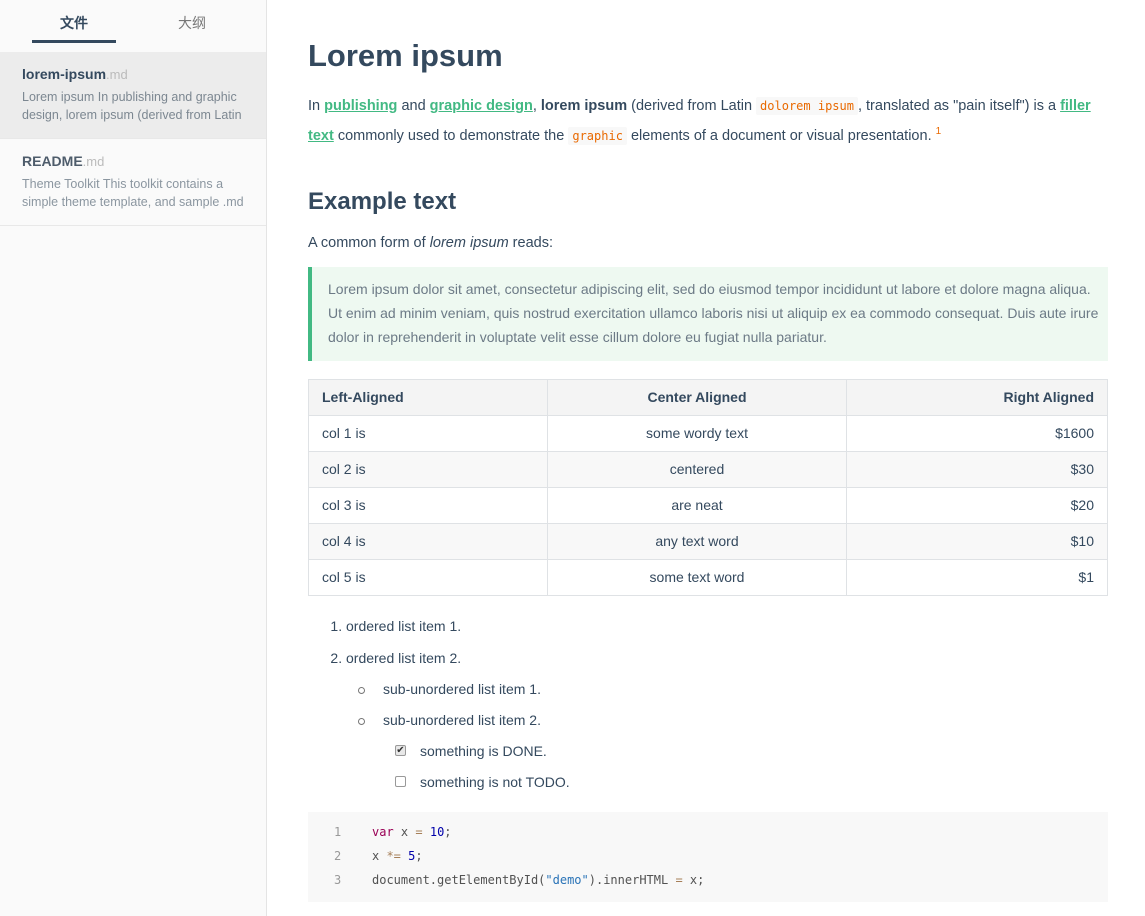 The height and width of the screenshot is (916, 1145). I want to click on line-number: 3, so click(327, 880).